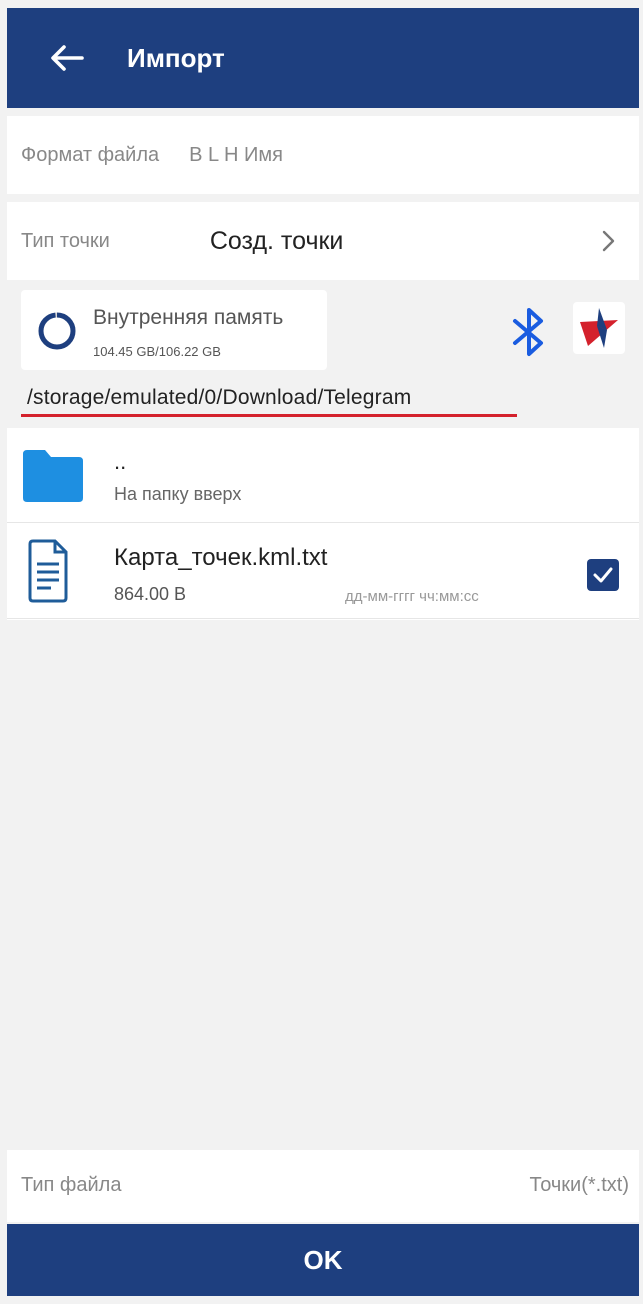  What do you see at coordinates (150, 594) in the screenshot?
I see `file-size: 864.00 B` at bounding box center [150, 594].